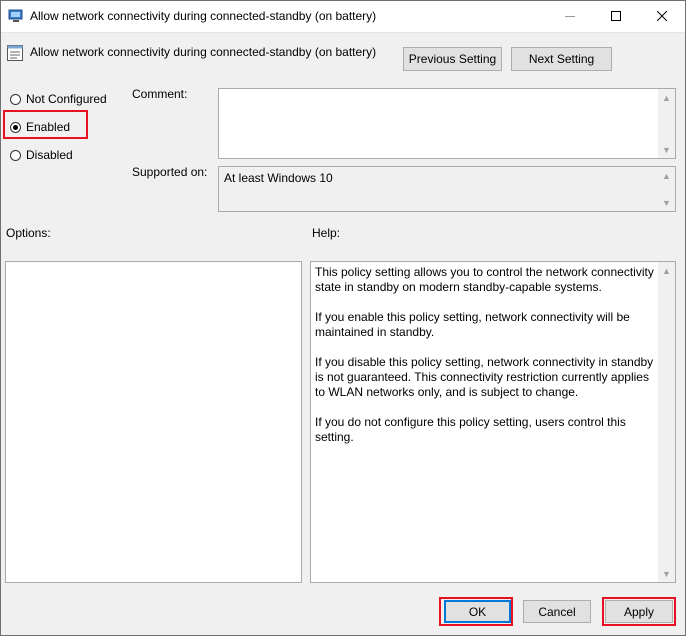 This screenshot has width=686, height=636. Describe the element at coordinates (447, 123) in the screenshot. I see `comment-textarea: ▲ ▼` at that location.